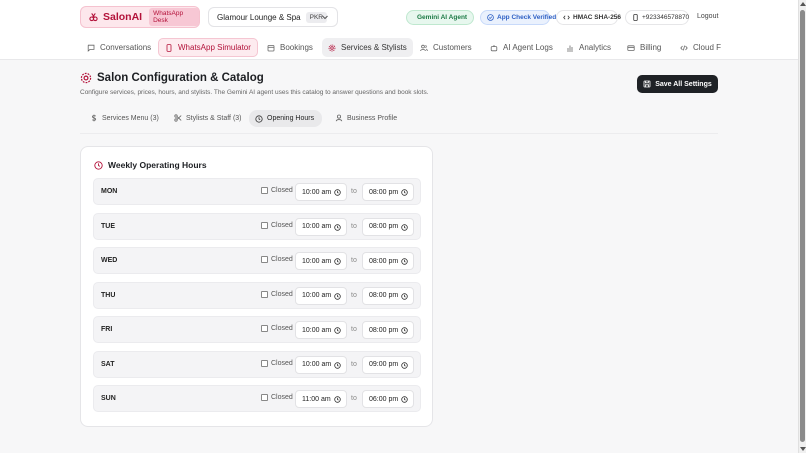 The image size is (806, 453). I want to click on subtab-services-menu: Services Menu (3), so click(124, 118).